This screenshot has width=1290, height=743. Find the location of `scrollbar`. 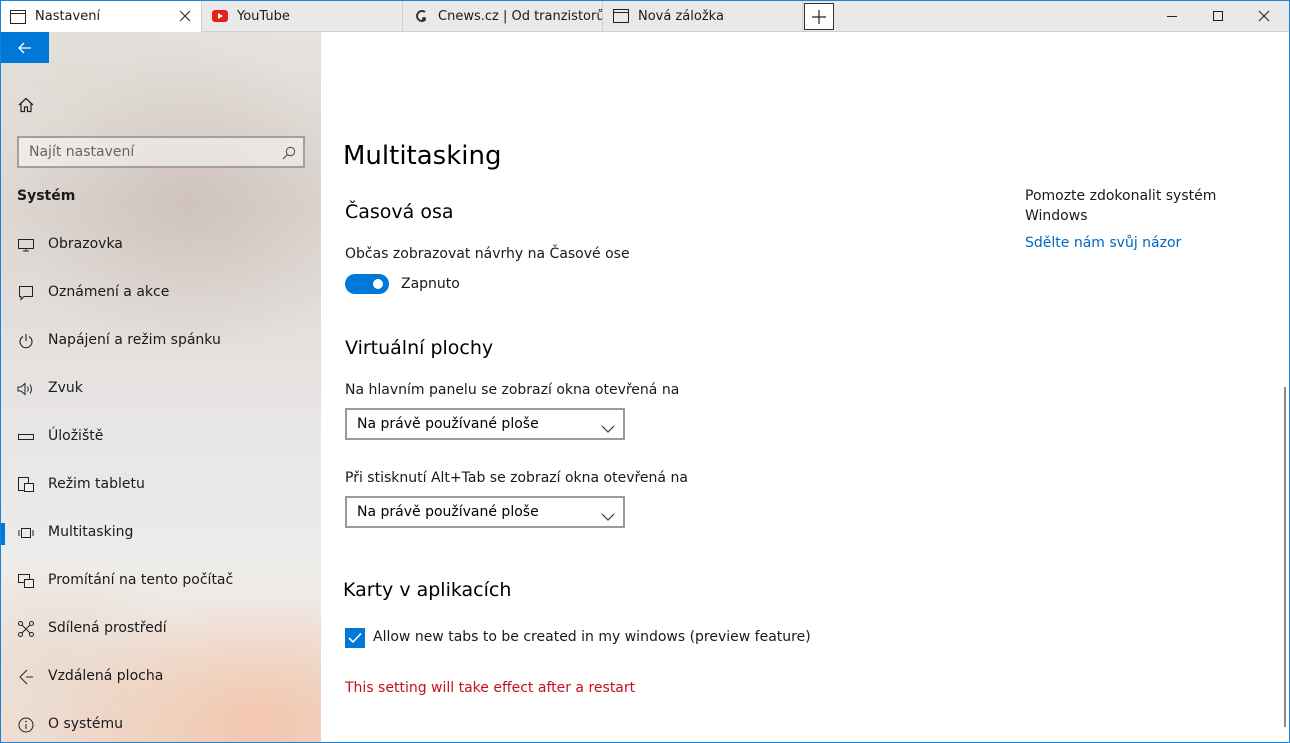

scrollbar is located at coordinates (1285, 557).